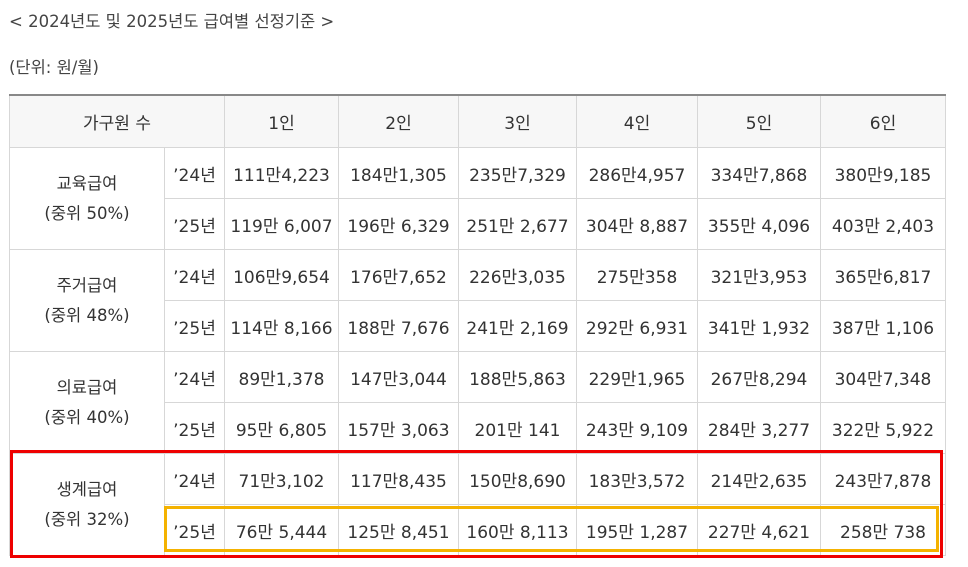 The width and height of the screenshot is (968, 567). I want to click on amount-cell: 334만7,868, so click(759, 173).